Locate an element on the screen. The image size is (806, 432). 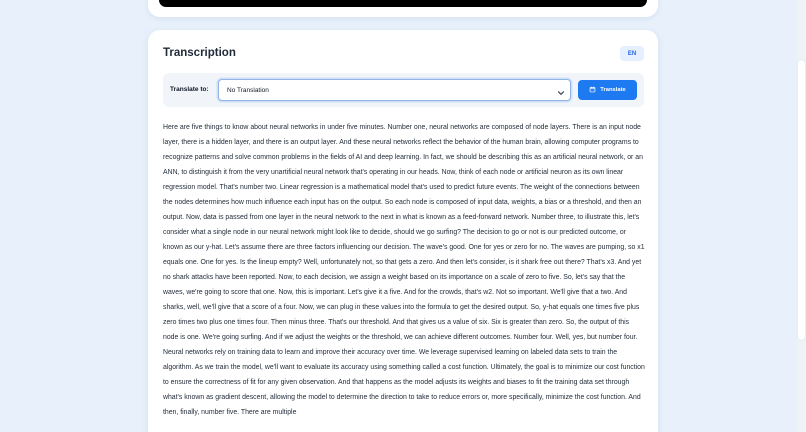
translate-bar: Translate to: No Translation Translate is located at coordinates (403, 90).